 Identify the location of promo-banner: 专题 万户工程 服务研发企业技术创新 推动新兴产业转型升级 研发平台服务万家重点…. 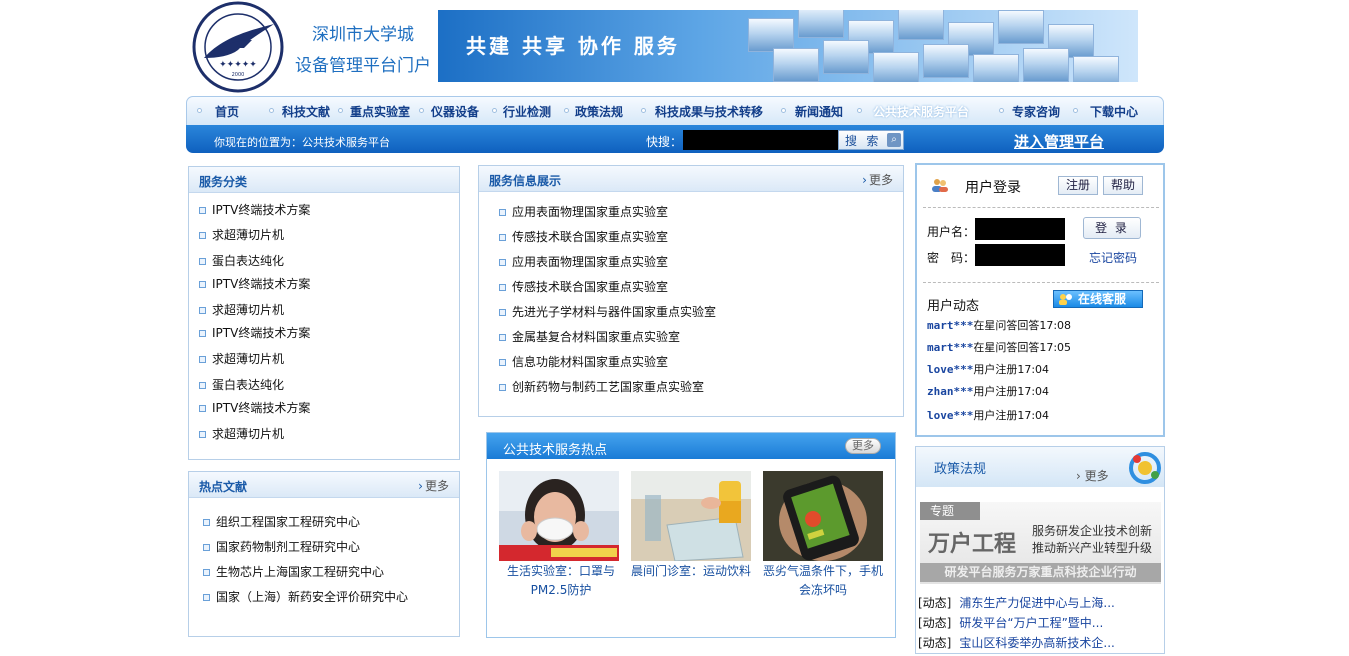
(1040, 543).